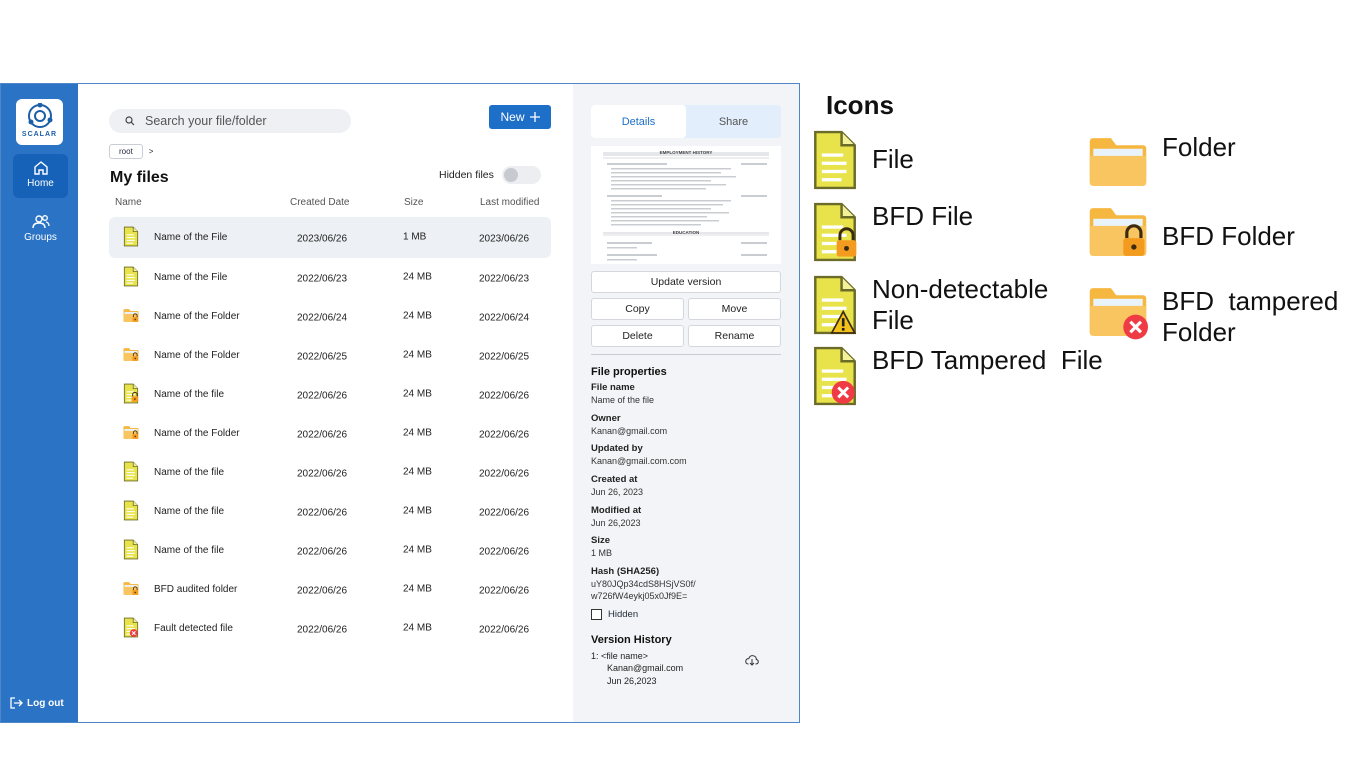 The image size is (1366, 768). Describe the element at coordinates (191, 237) in the screenshot. I see `file-name: Name of the File` at that location.